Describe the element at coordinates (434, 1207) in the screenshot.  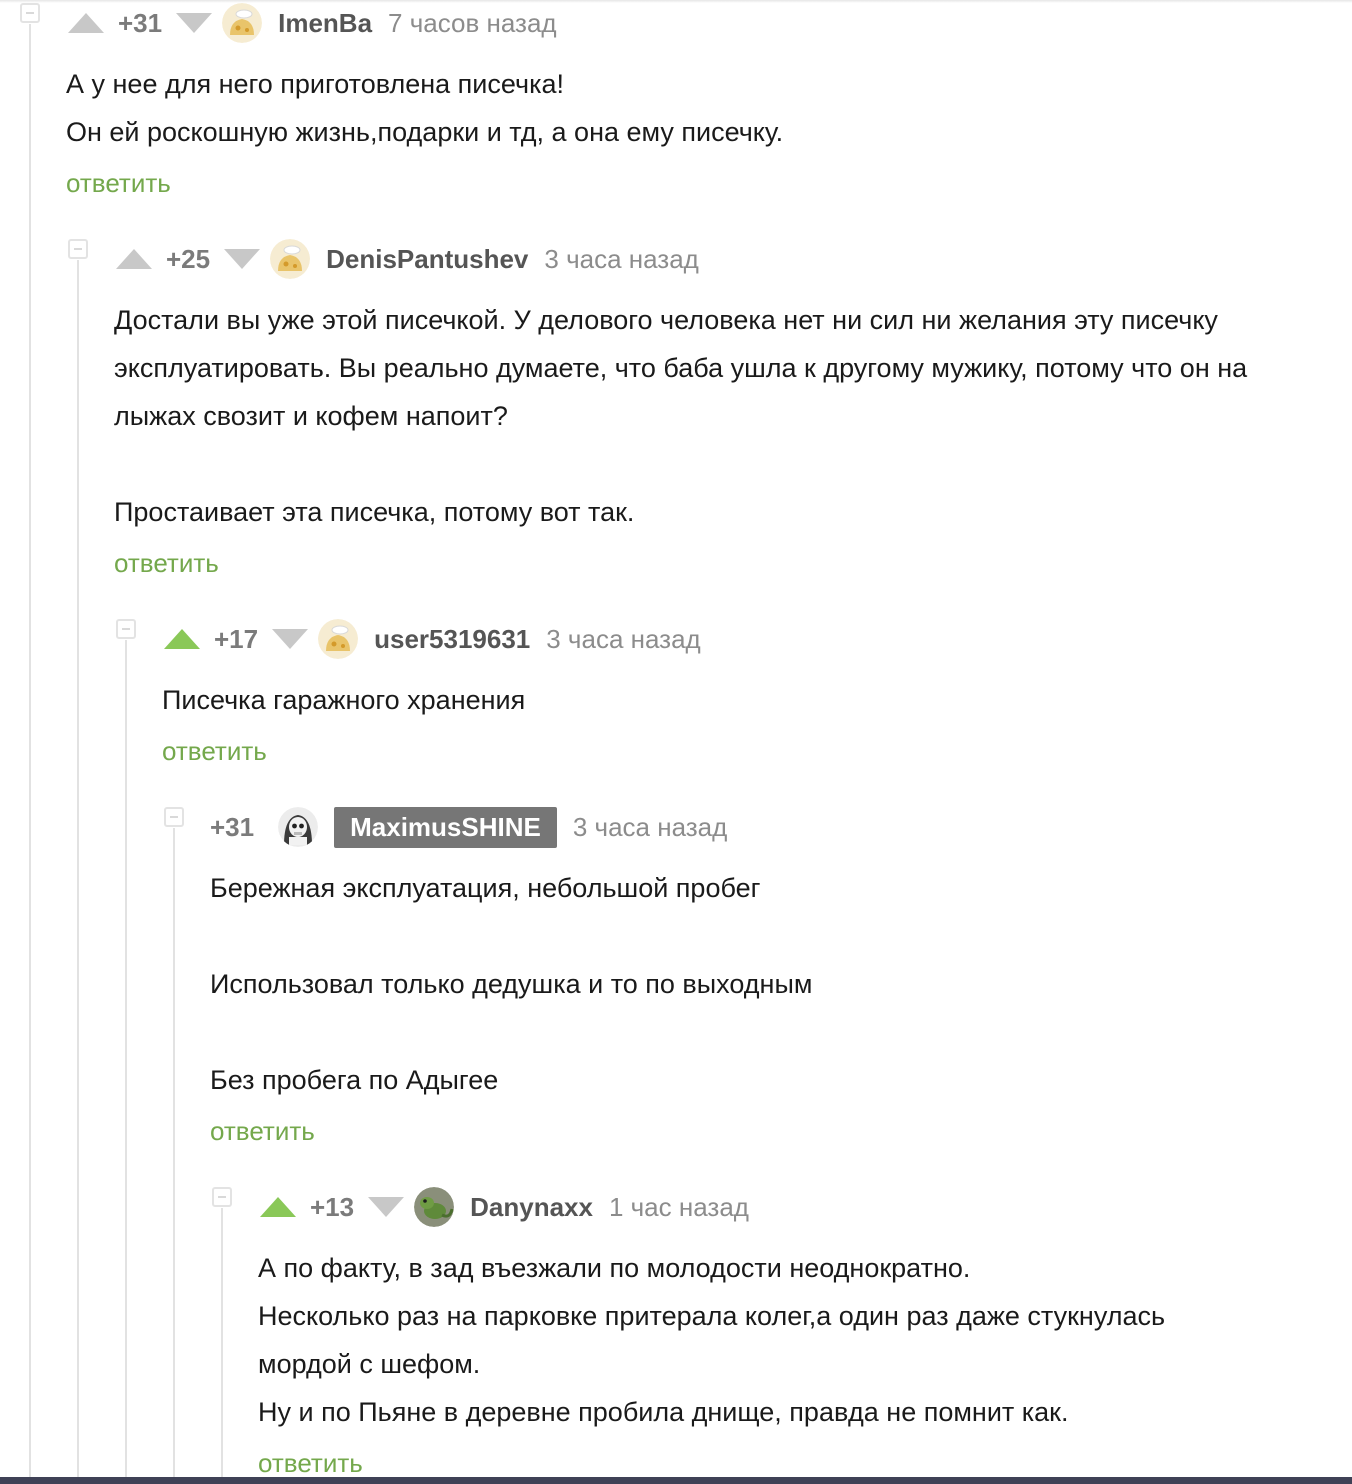
I see `lizard-avatar-icon` at that location.